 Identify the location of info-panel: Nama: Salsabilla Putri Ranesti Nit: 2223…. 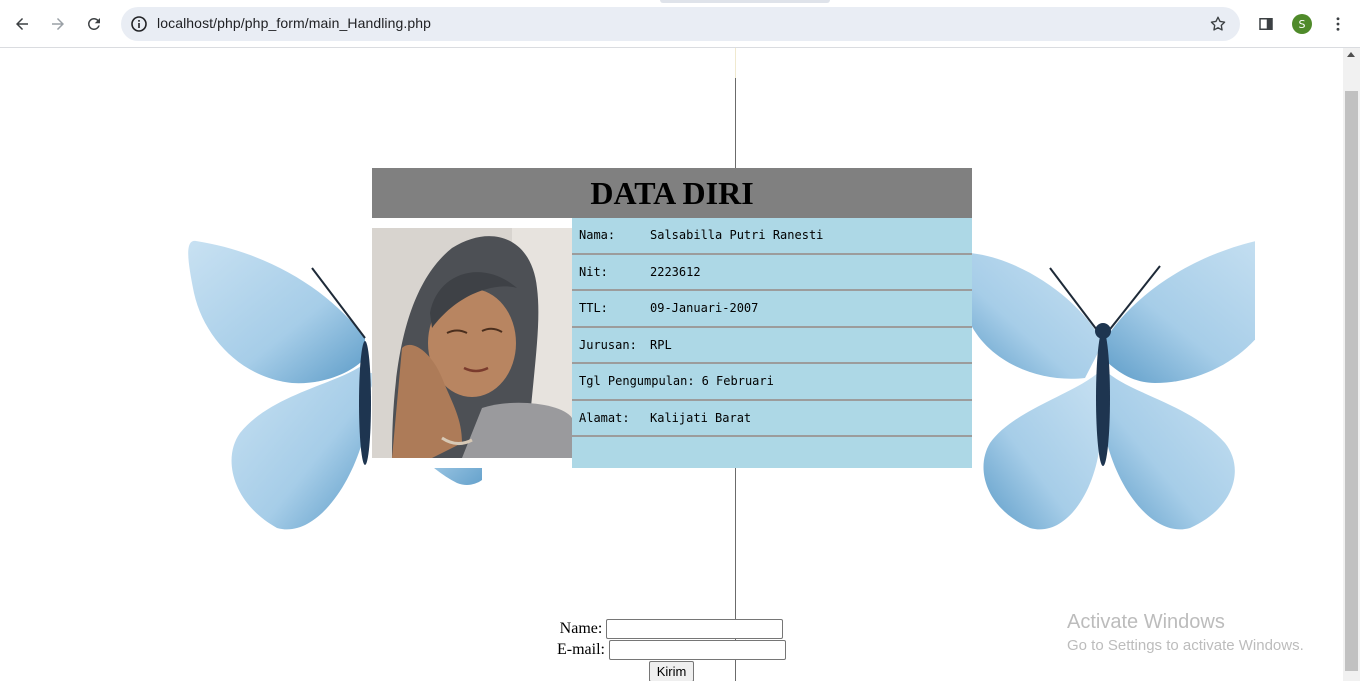
(772, 343).